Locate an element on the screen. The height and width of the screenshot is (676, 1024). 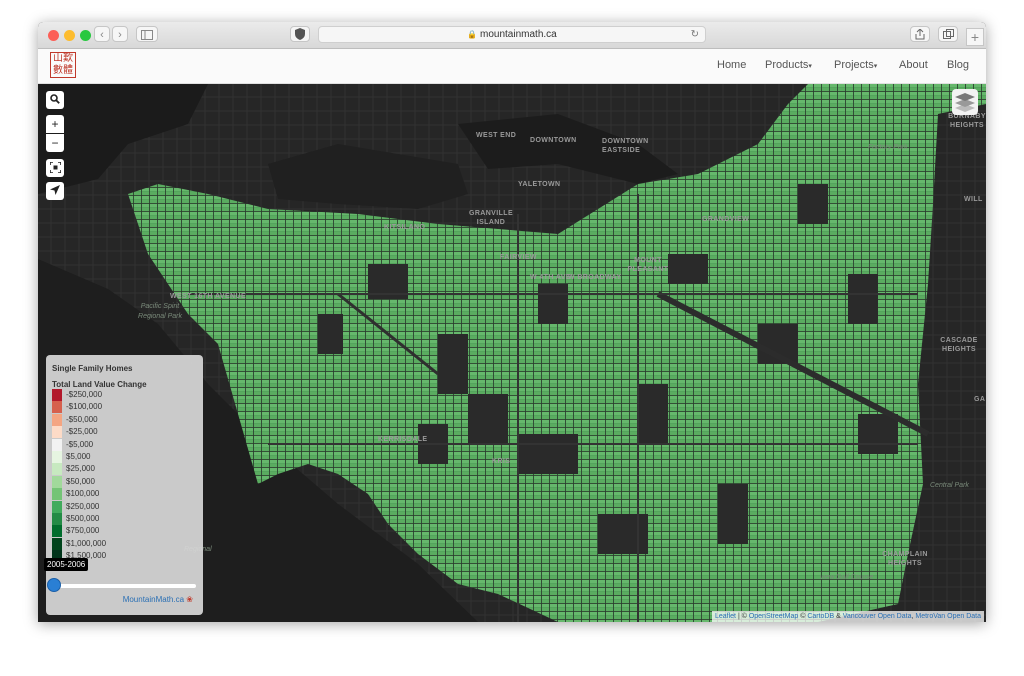
legend-title: Single Family Homes is located at coordinates (92, 368).